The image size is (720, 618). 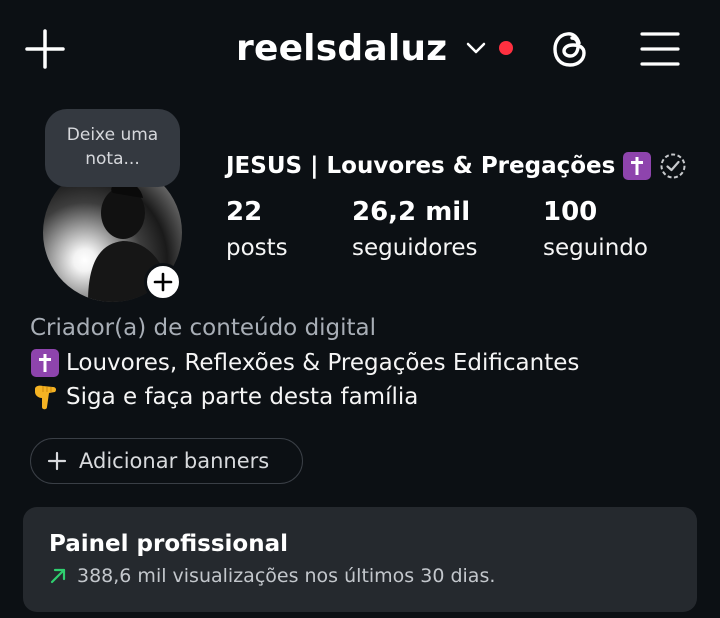 What do you see at coordinates (476, 48) in the screenshot?
I see `chevron-down-icon` at bounding box center [476, 48].